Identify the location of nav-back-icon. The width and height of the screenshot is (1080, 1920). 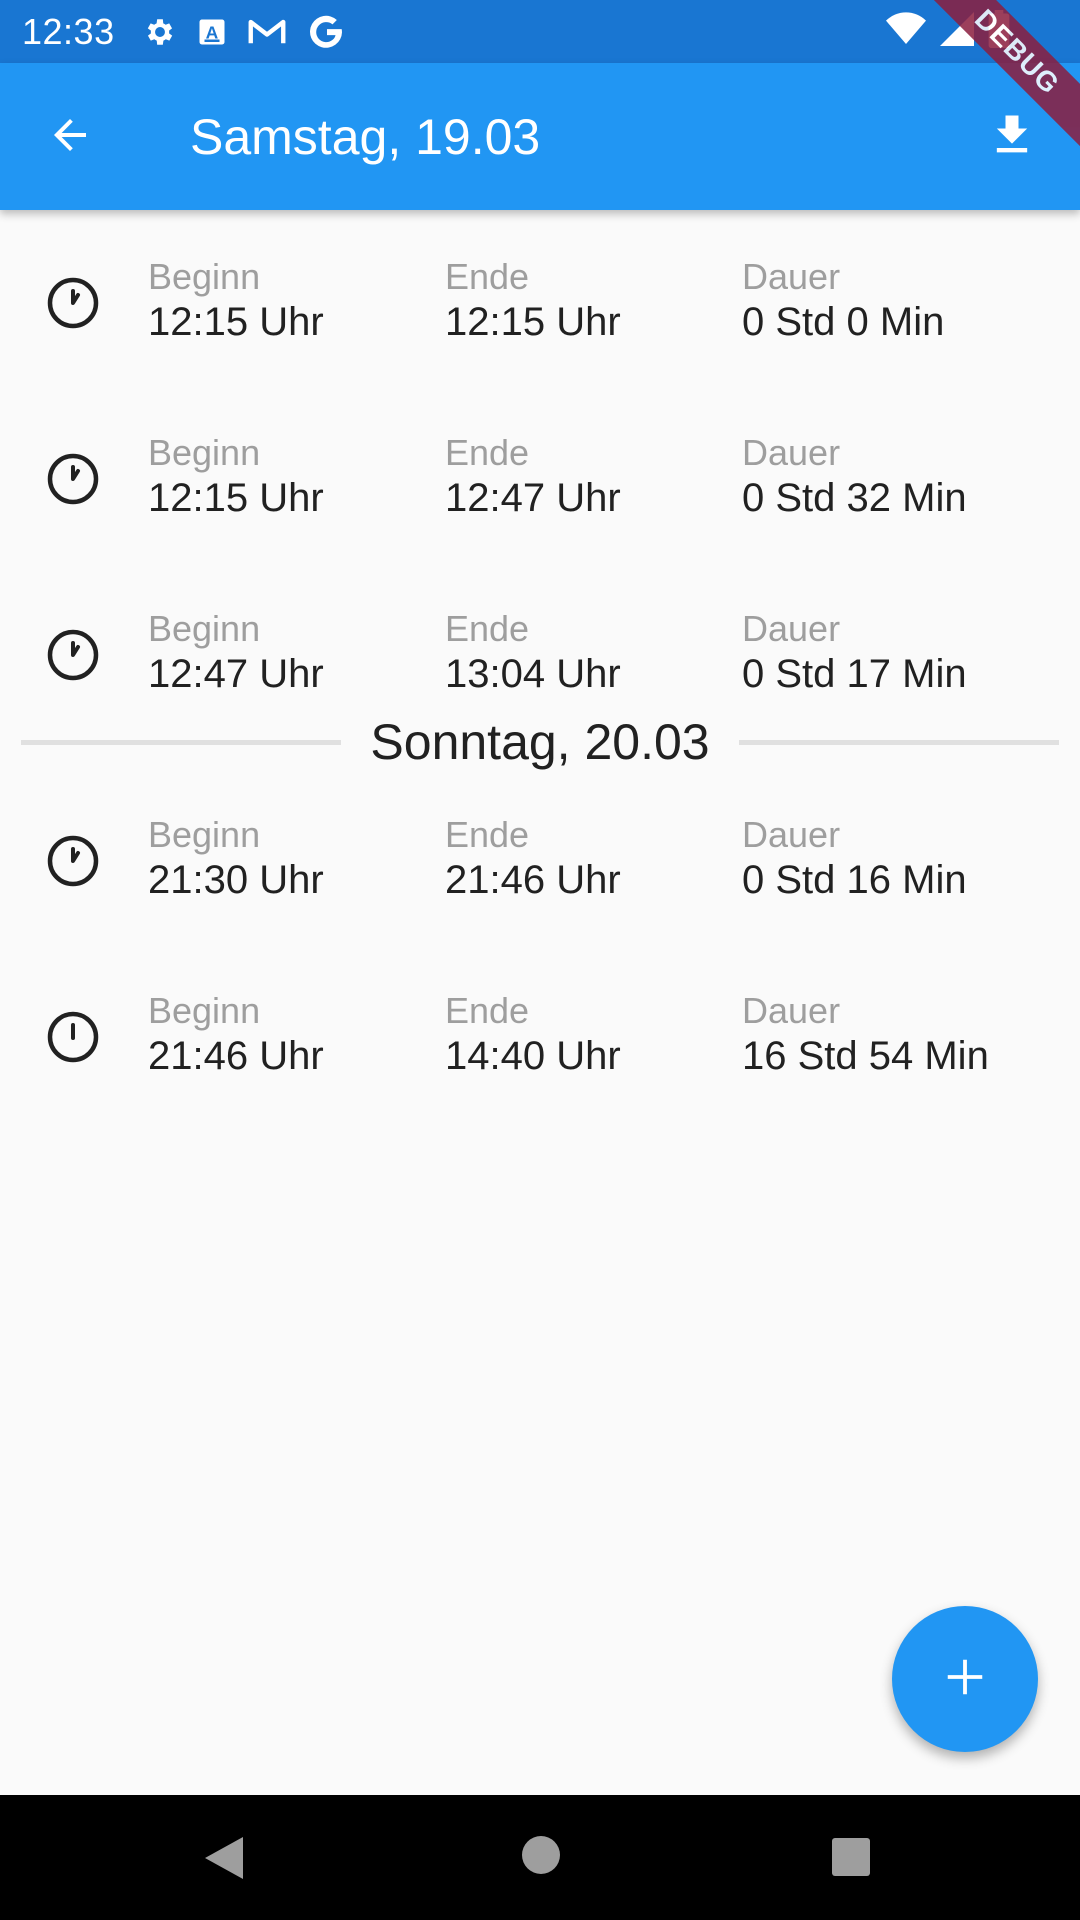
(224, 1860).